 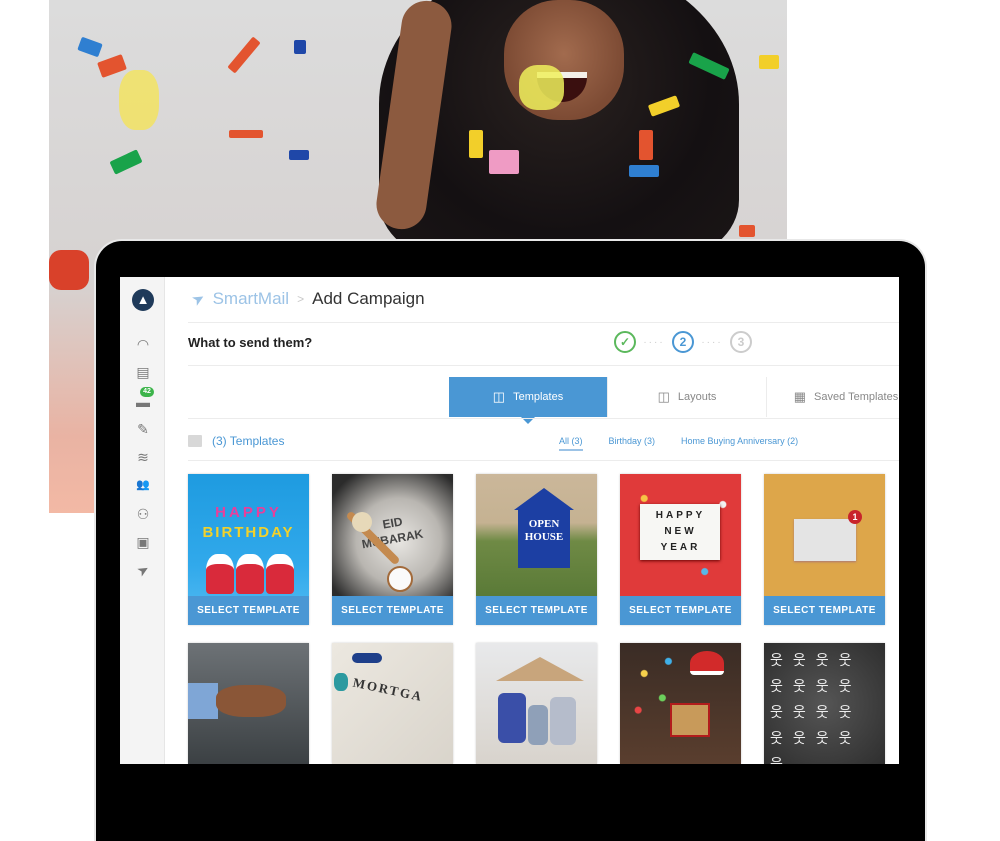 What do you see at coordinates (198, 299) in the screenshot?
I see `paper-plane-icon: ➤` at bounding box center [198, 299].